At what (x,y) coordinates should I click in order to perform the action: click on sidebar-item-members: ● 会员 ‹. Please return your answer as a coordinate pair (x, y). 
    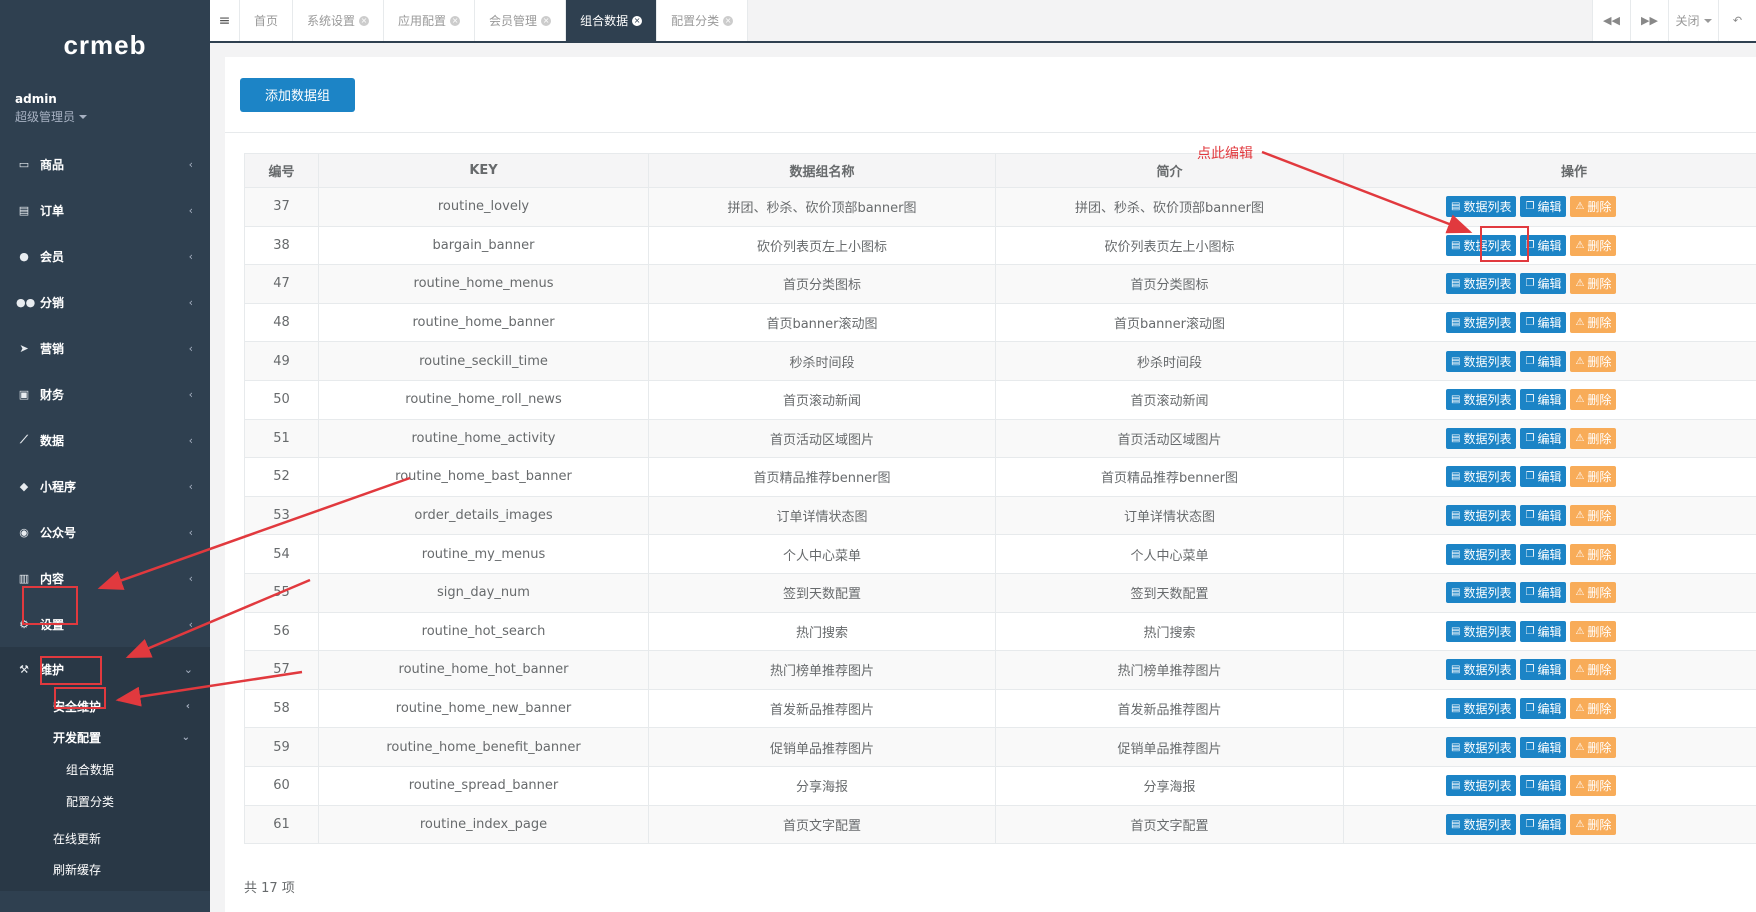
    Looking at the image, I should click on (105, 256).